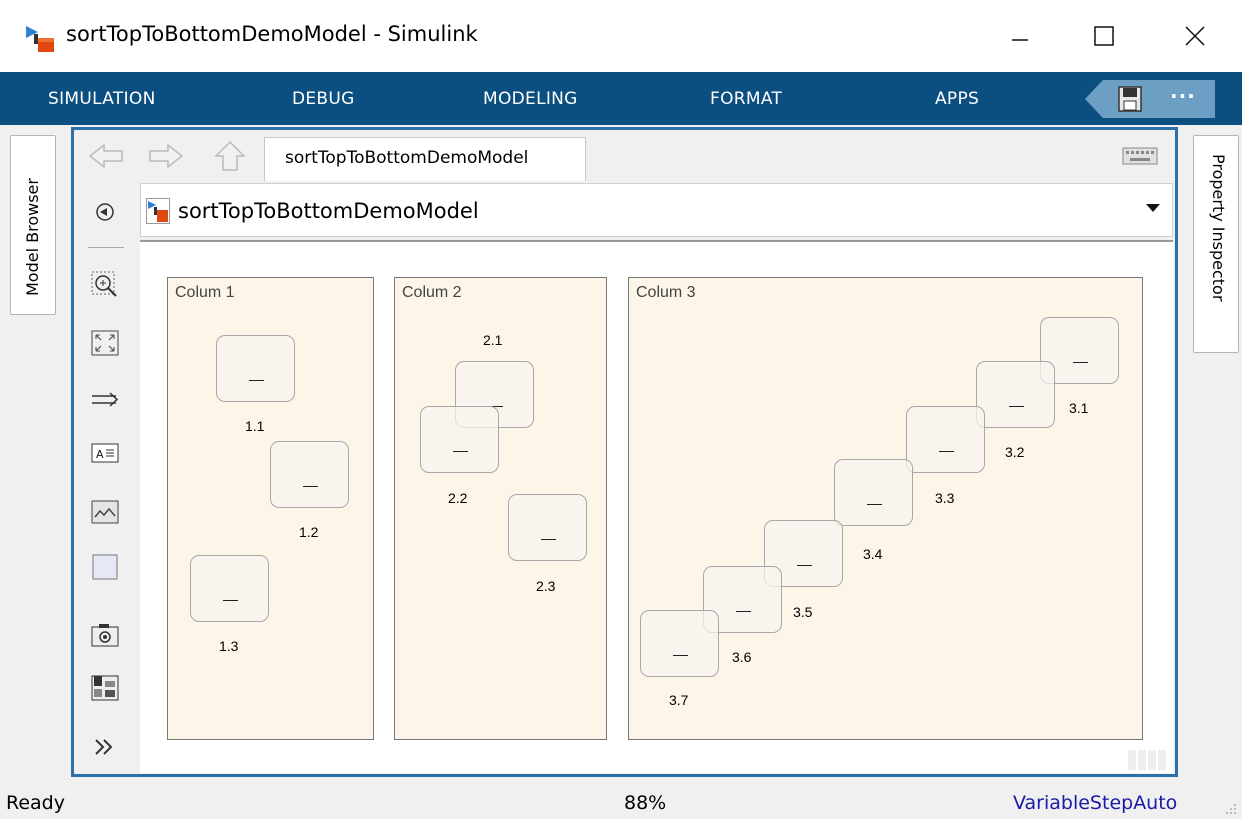 The width and height of the screenshot is (1242, 819). I want to click on expand-palette-icon, so click(105, 747).